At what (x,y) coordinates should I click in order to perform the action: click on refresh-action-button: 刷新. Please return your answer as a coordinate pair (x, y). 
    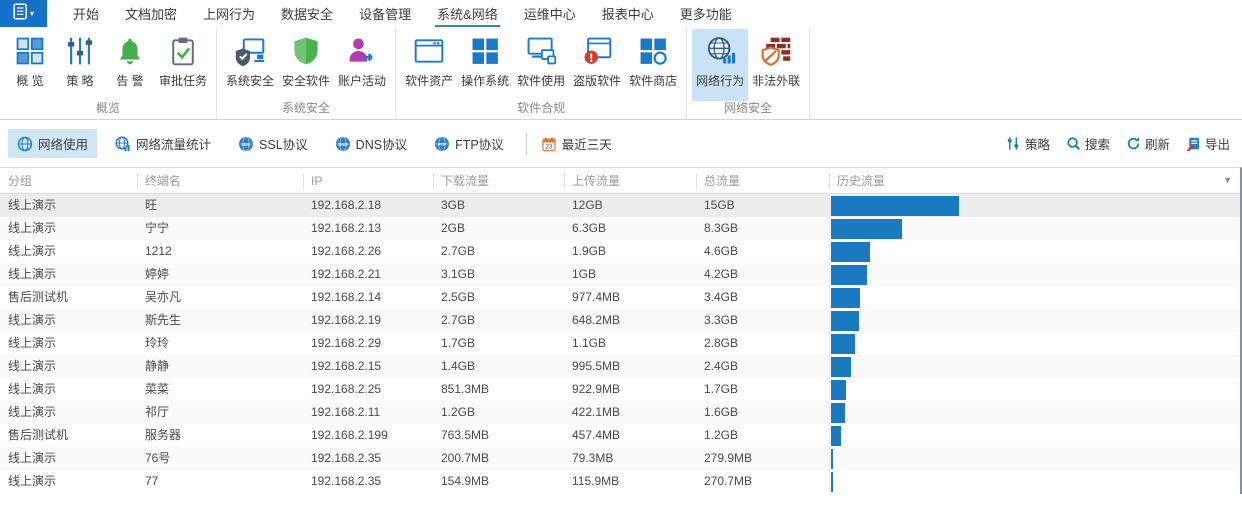
    Looking at the image, I should click on (1148, 143).